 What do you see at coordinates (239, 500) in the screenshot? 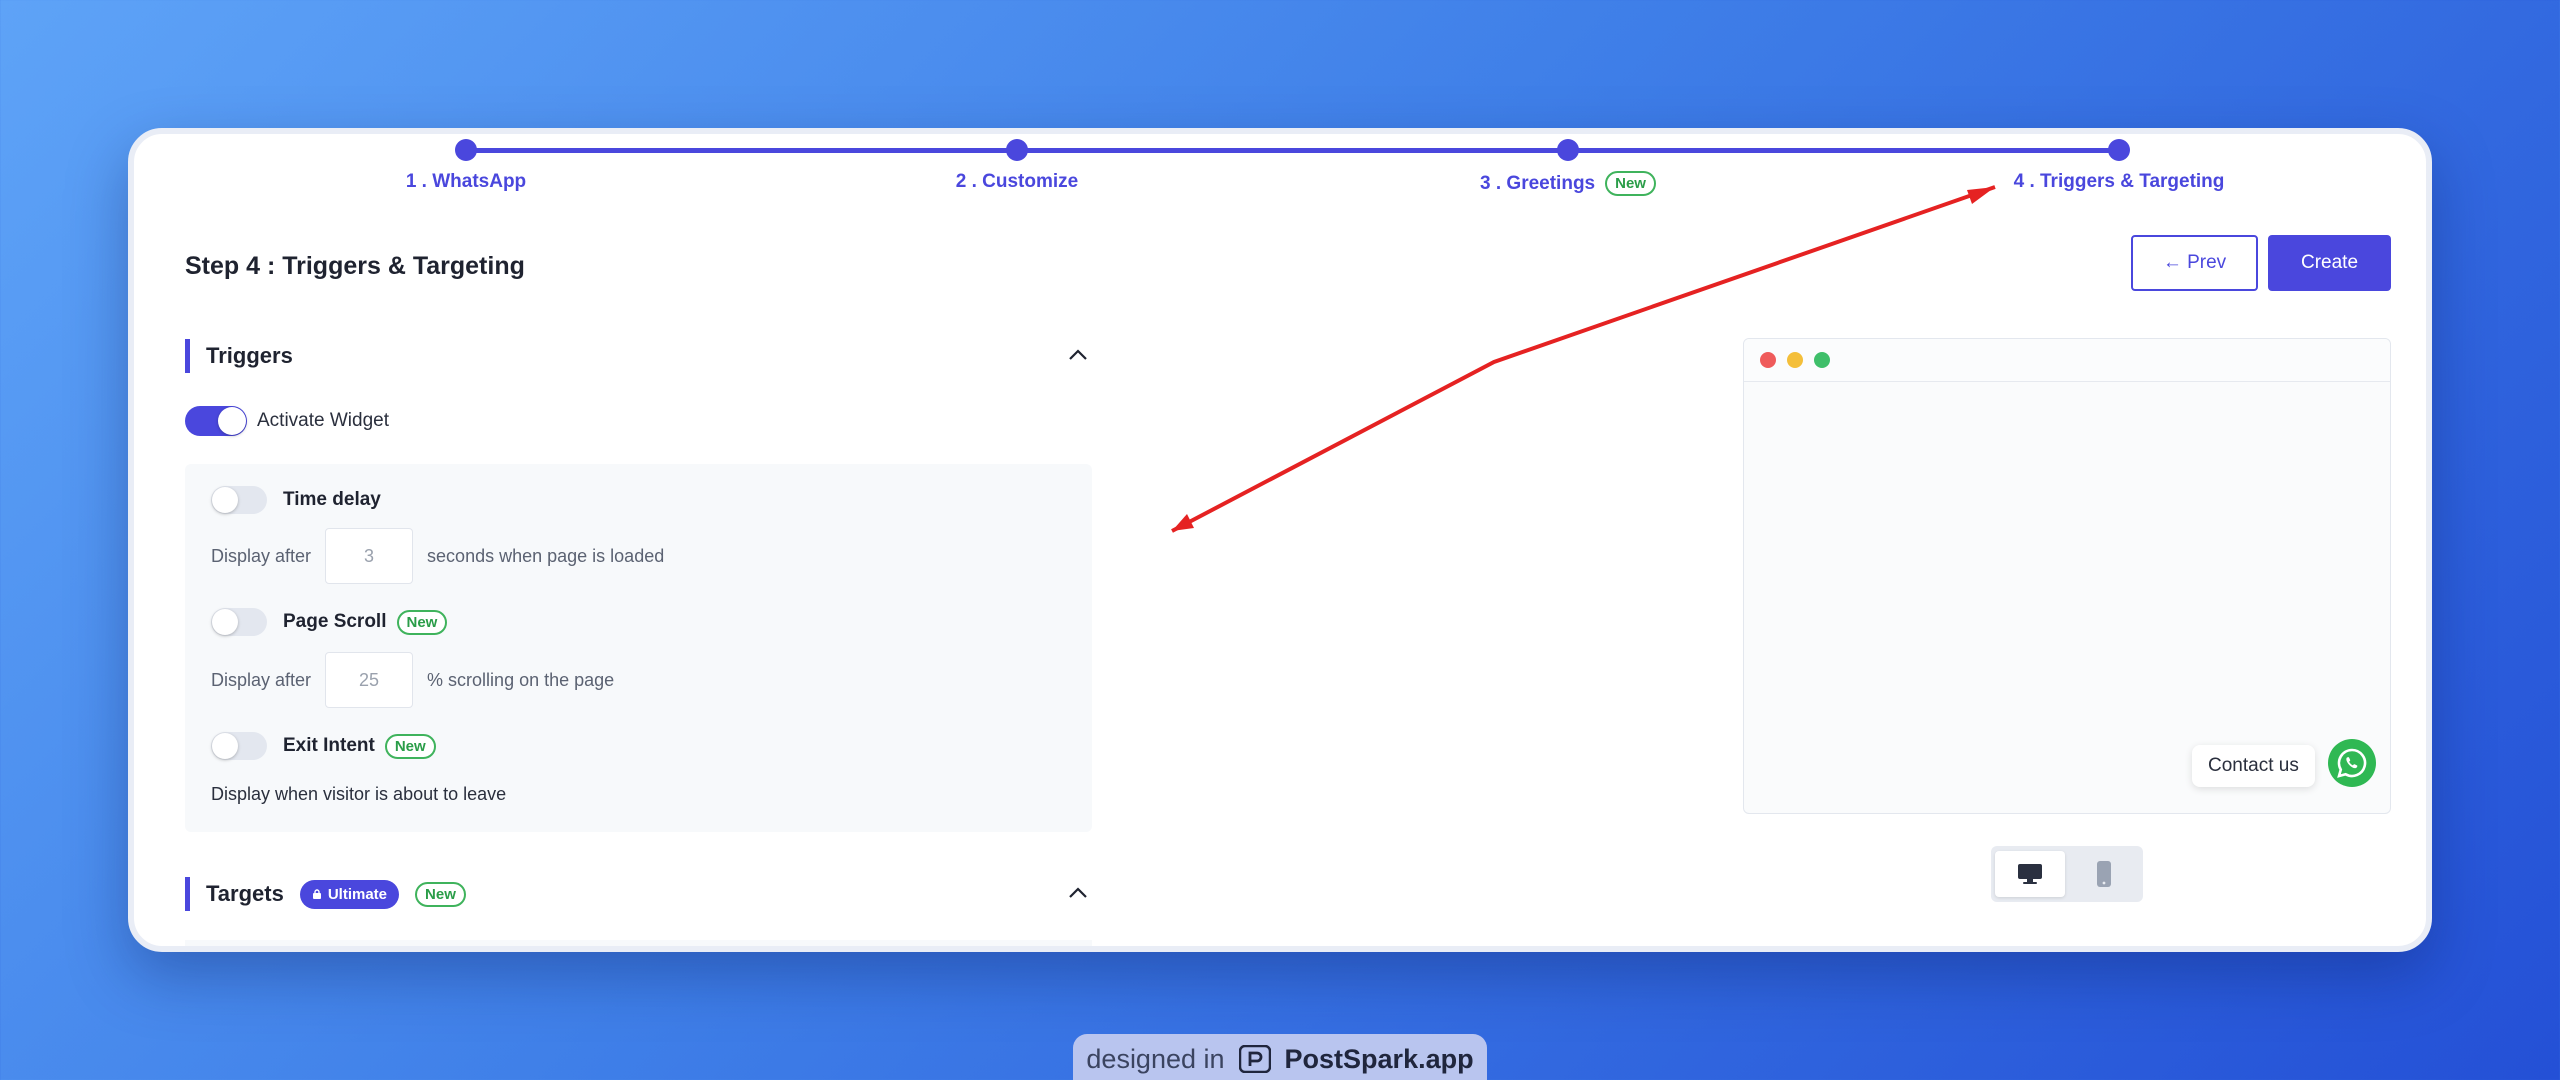
I see `time-delay-toggle` at bounding box center [239, 500].